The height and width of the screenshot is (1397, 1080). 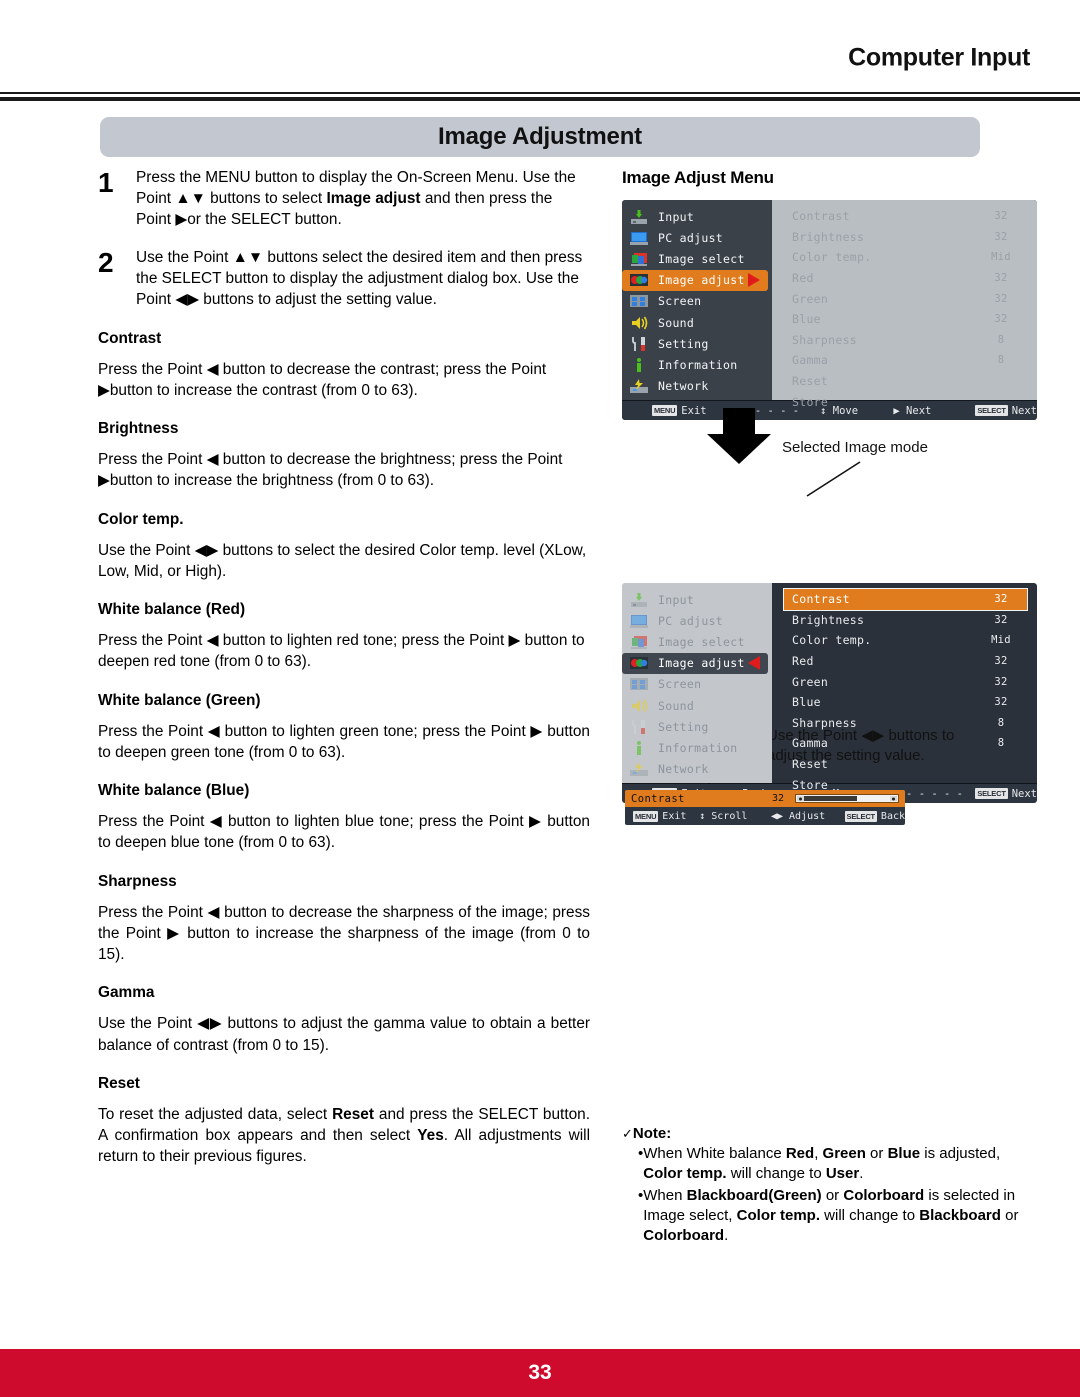 What do you see at coordinates (905, 381) in the screenshot?
I see `osd-item-row: Reset` at bounding box center [905, 381].